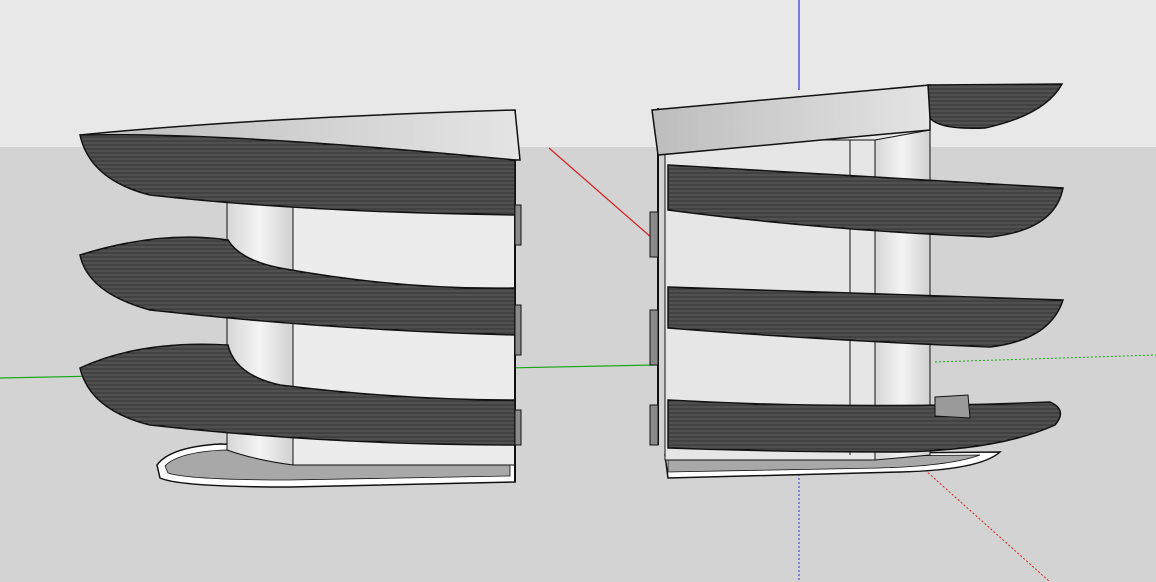 This screenshot has height=582, width=1156. I want to click on green-axis-dotted, so click(1045, 358).